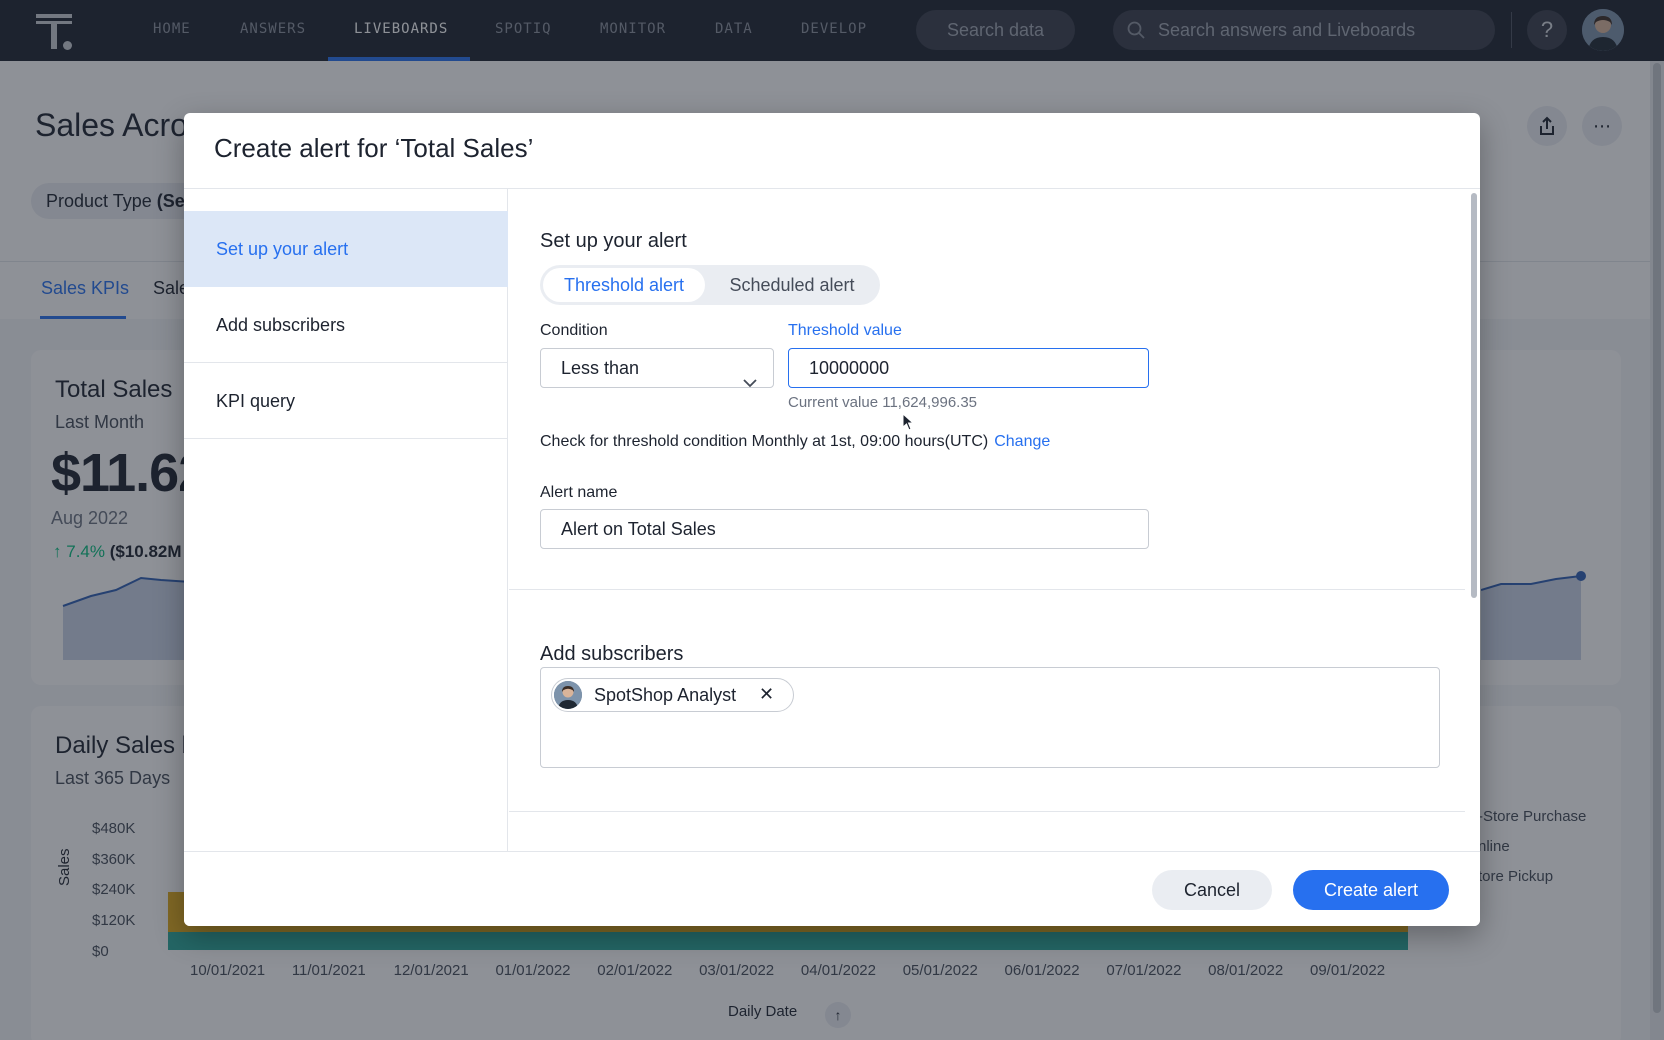  What do you see at coordinates (990, 717) in the screenshot?
I see `subscribers-input-box: SpotShop Analyst ✕` at bounding box center [990, 717].